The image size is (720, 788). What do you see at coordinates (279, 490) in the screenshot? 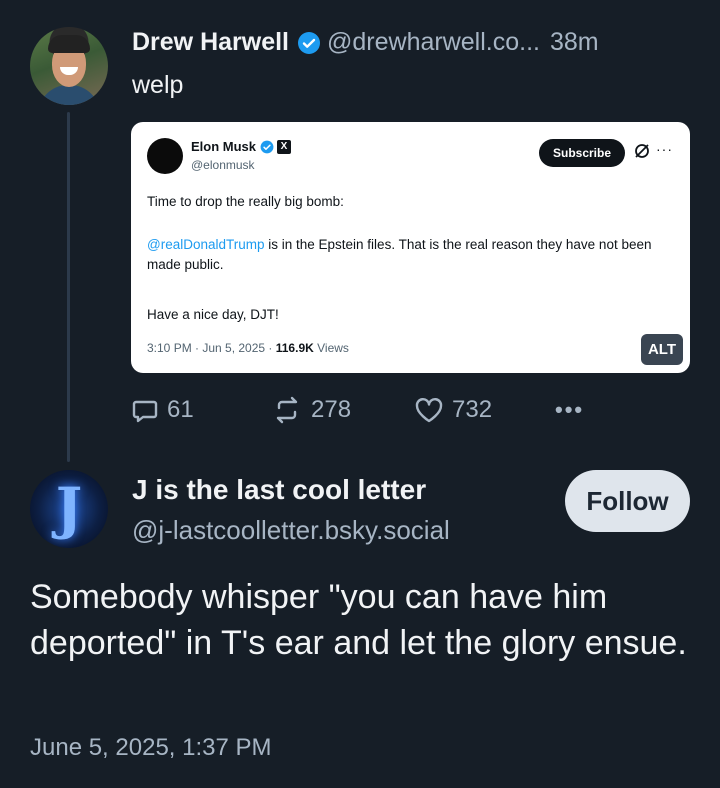
I see `reply-author-name: J is the last cool letter` at bounding box center [279, 490].